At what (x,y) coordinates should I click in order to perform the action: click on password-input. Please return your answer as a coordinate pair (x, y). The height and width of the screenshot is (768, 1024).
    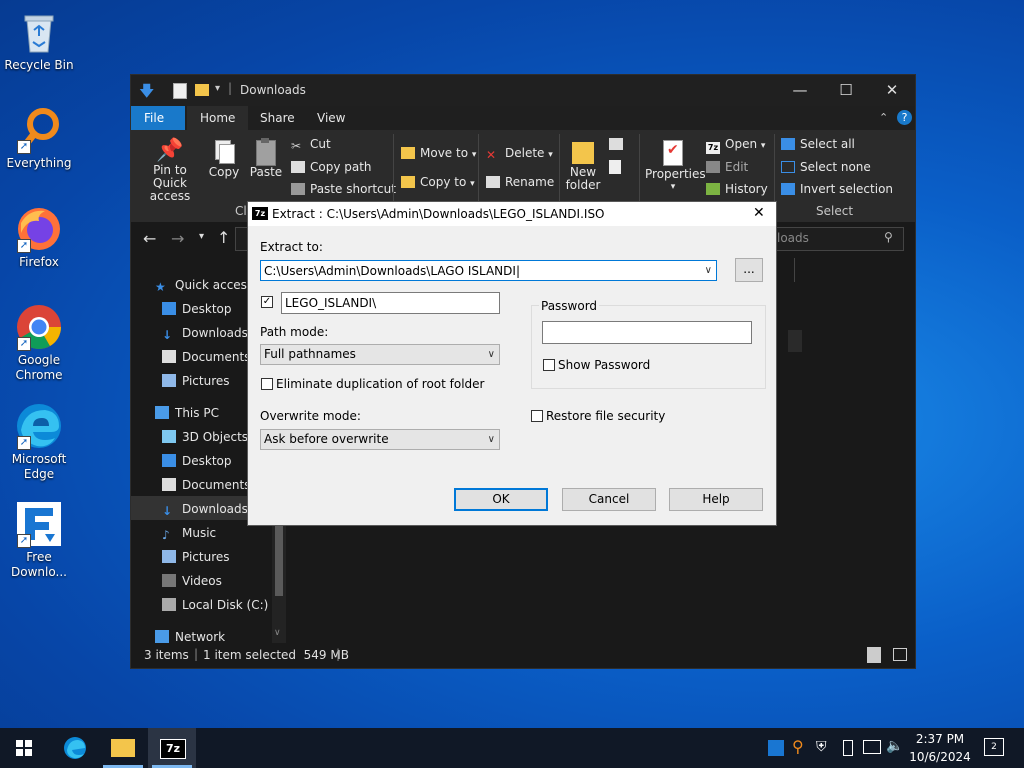
    Looking at the image, I should click on (647, 332).